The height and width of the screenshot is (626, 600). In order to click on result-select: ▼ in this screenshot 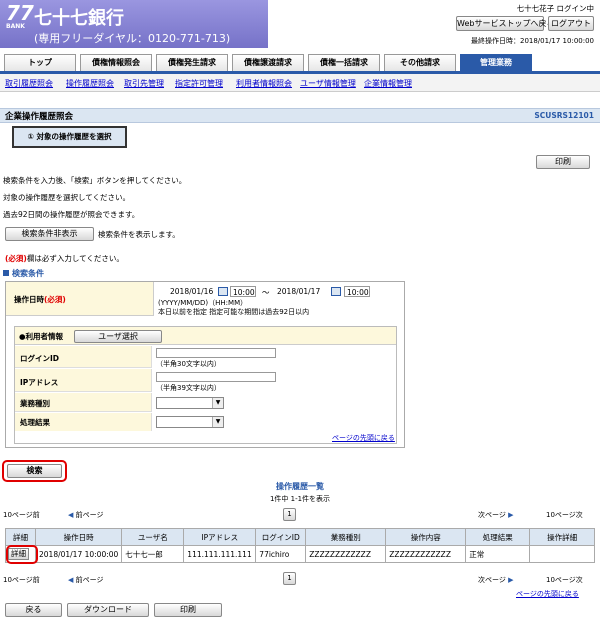, I will do `click(190, 422)`.